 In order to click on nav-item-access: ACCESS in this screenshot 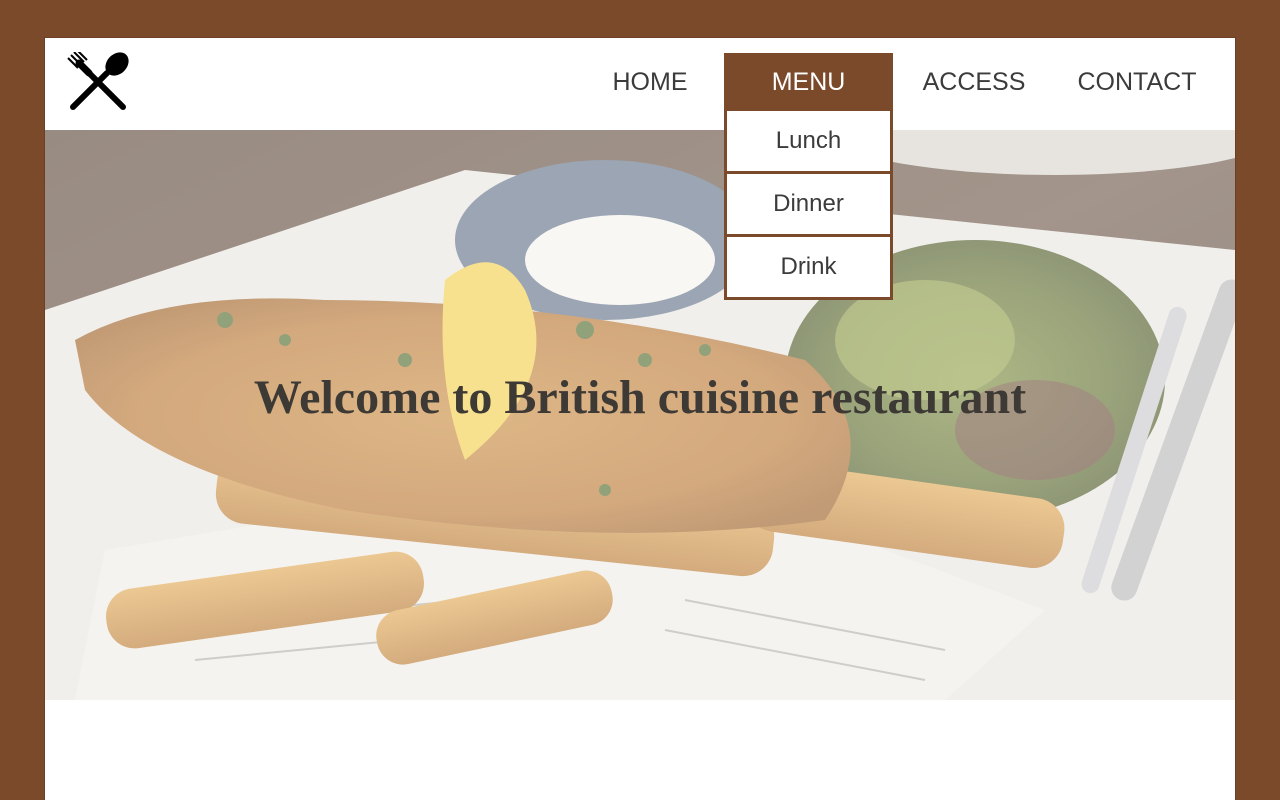, I will do `click(974, 82)`.